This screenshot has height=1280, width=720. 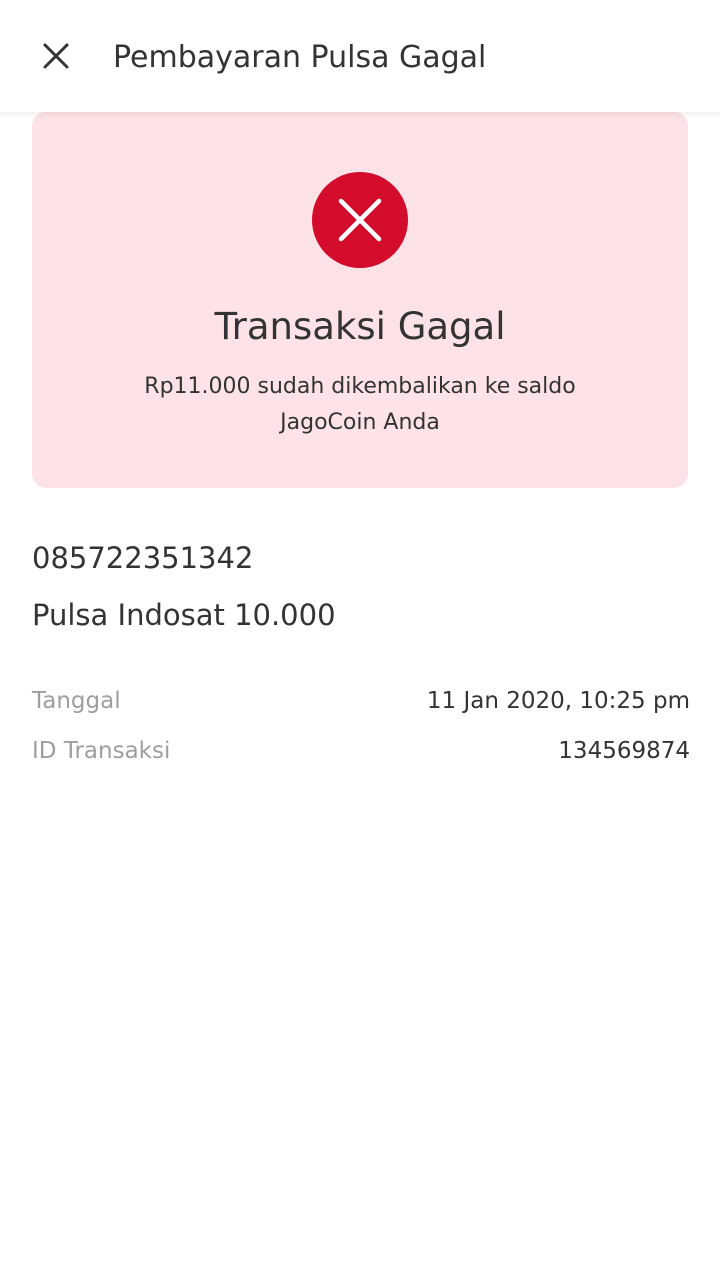 What do you see at coordinates (76, 701) in the screenshot?
I see `date-label: Tanggal` at bounding box center [76, 701].